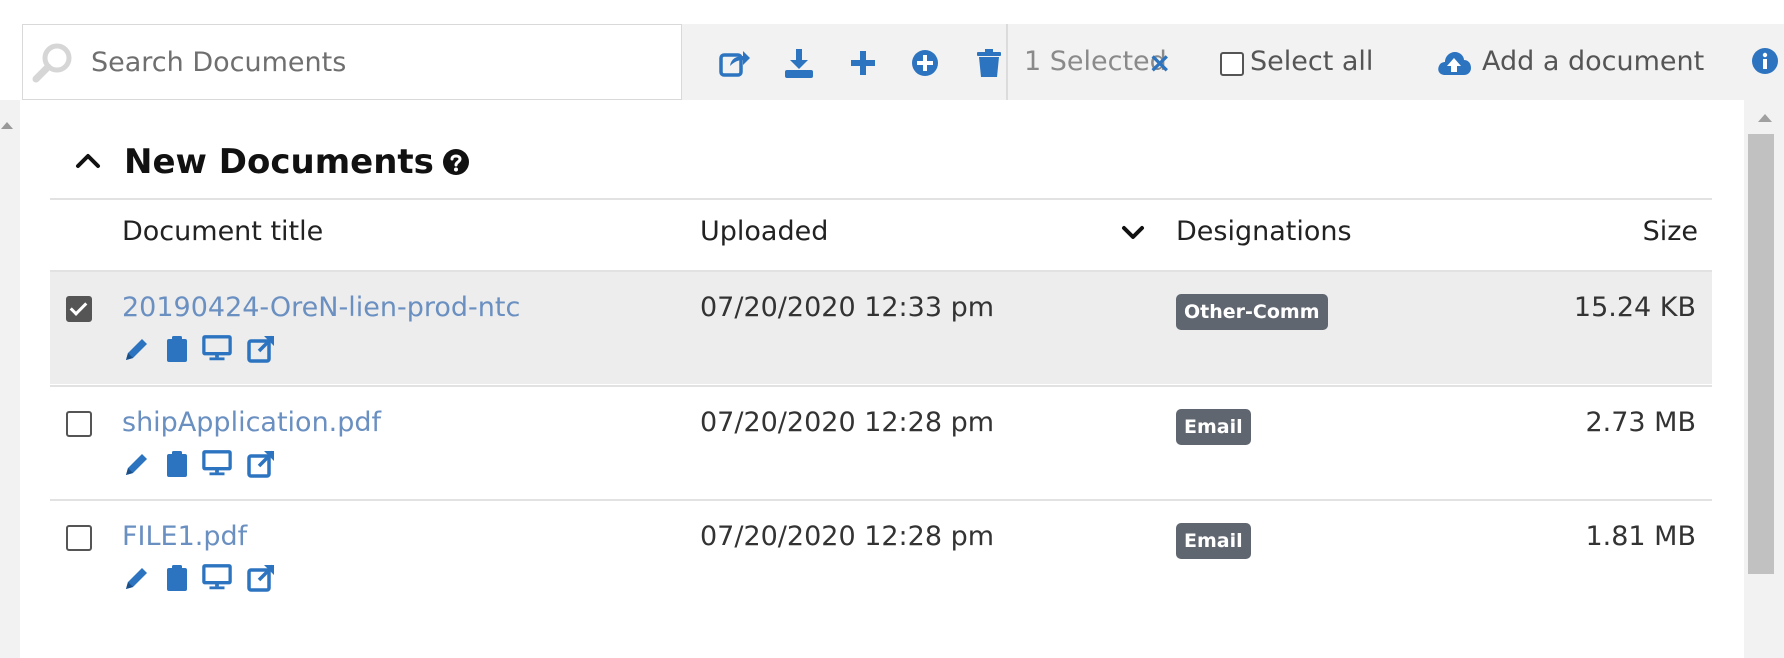 The height and width of the screenshot is (658, 1784). I want to click on designation-badge: Other-Comm, so click(1252, 312).